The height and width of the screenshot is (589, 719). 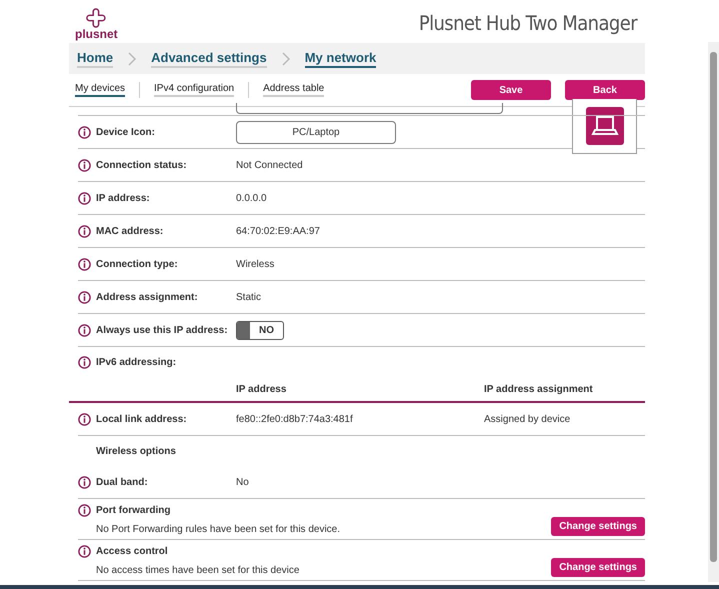 I want to click on save-button: Save, so click(x=511, y=90).